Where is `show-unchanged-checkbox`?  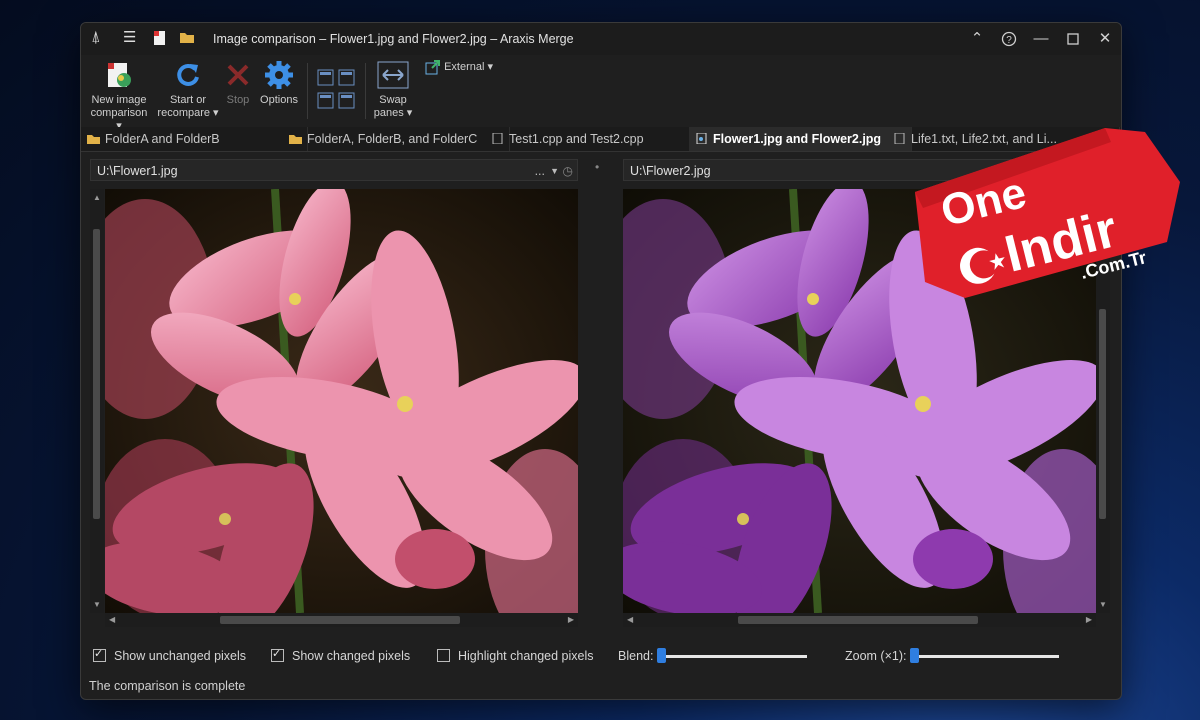 show-unchanged-checkbox is located at coordinates (99, 654).